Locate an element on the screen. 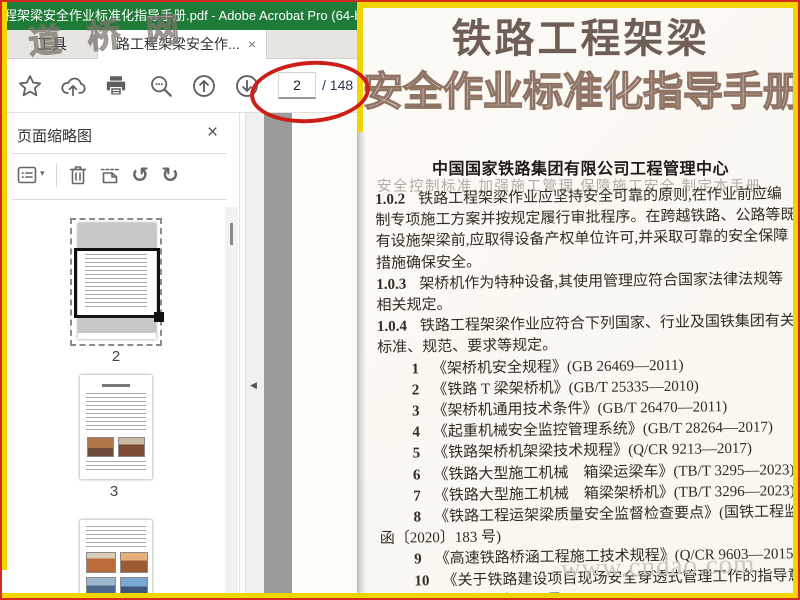 The image size is (800, 600). panel-title: 页面缩略图 is located at coordinates (55, 136).